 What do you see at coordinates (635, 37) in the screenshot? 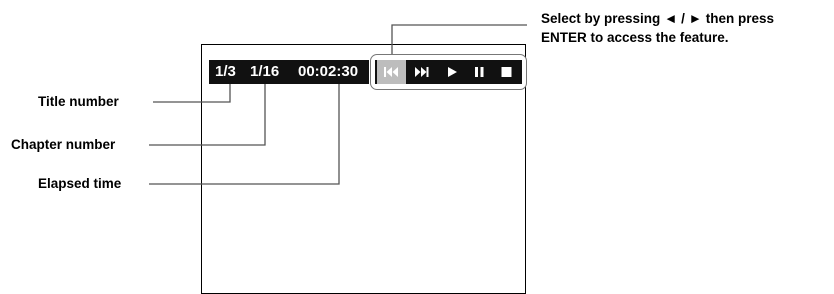
I see `instruction-line-2: ENTER to access the feature.` at bounding box center [635, 37].